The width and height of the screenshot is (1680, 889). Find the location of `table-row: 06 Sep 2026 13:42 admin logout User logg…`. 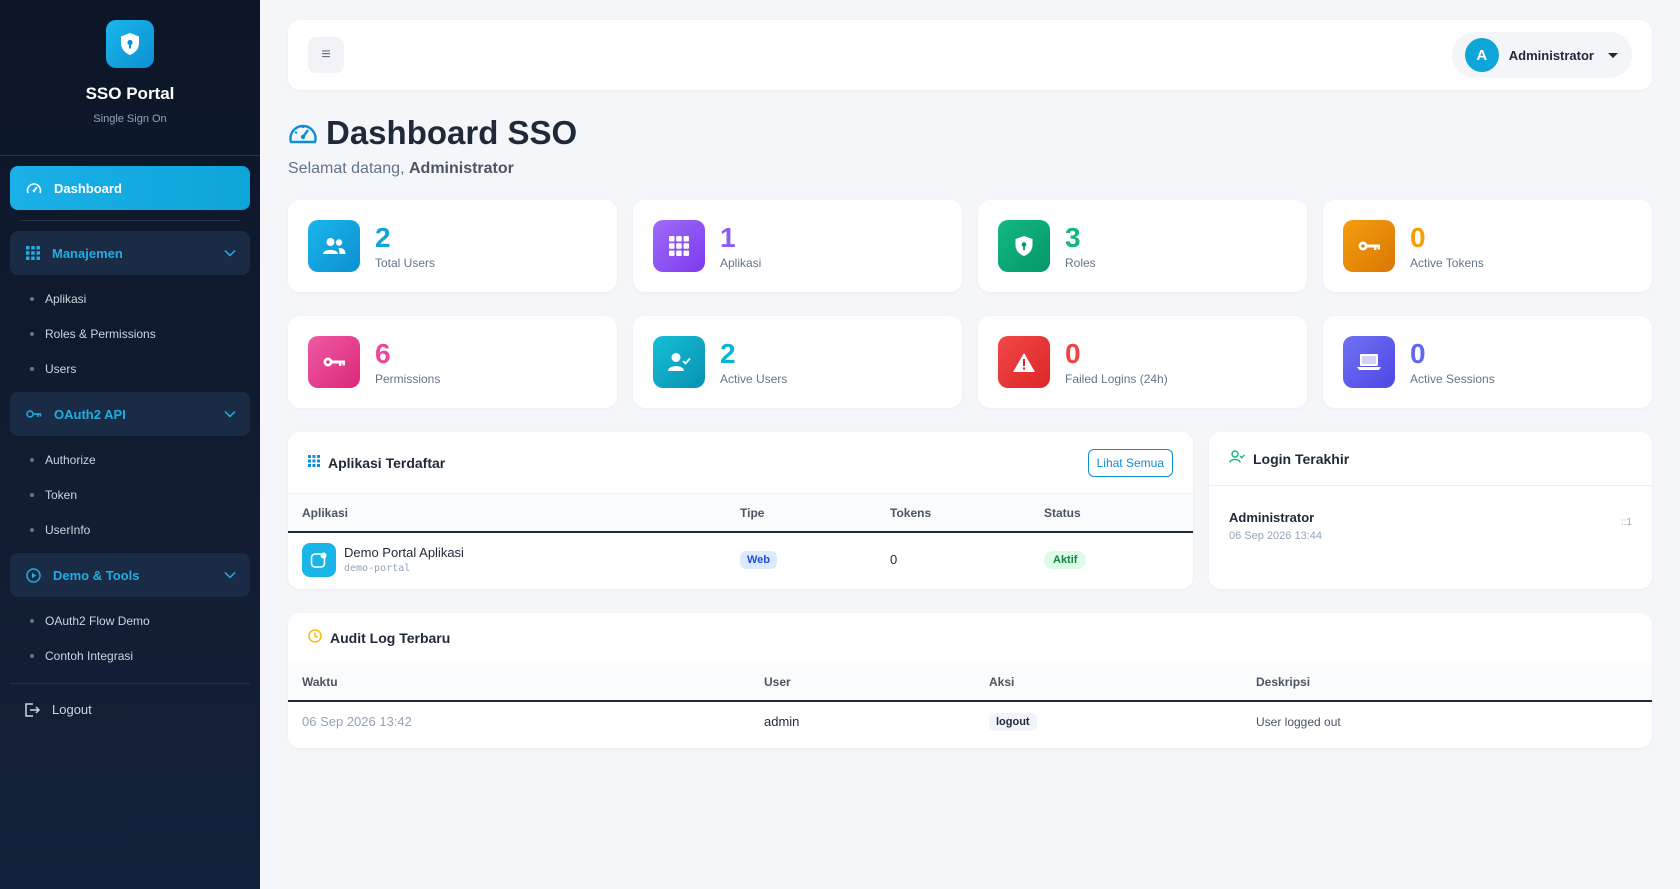

table-row: 06 Sep 2026 13:42 admin logout User logg… is located at coordinates (970, 721).